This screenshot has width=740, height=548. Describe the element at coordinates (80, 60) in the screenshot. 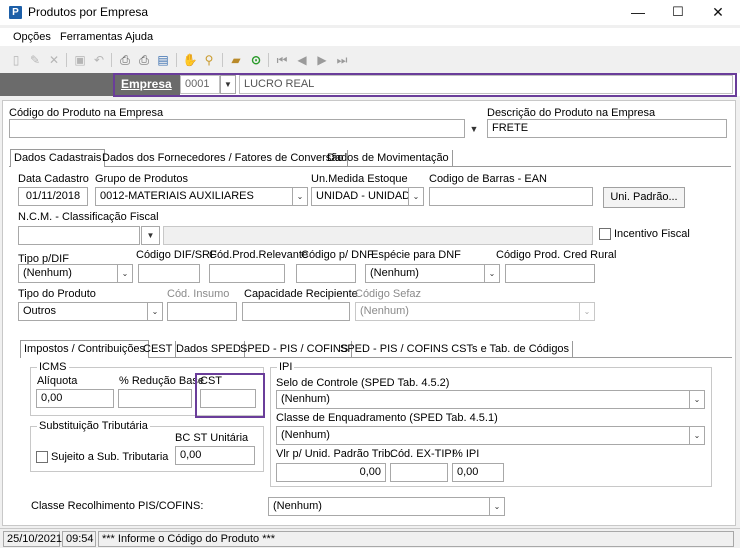

I see `save-icon: ▣` at that location.